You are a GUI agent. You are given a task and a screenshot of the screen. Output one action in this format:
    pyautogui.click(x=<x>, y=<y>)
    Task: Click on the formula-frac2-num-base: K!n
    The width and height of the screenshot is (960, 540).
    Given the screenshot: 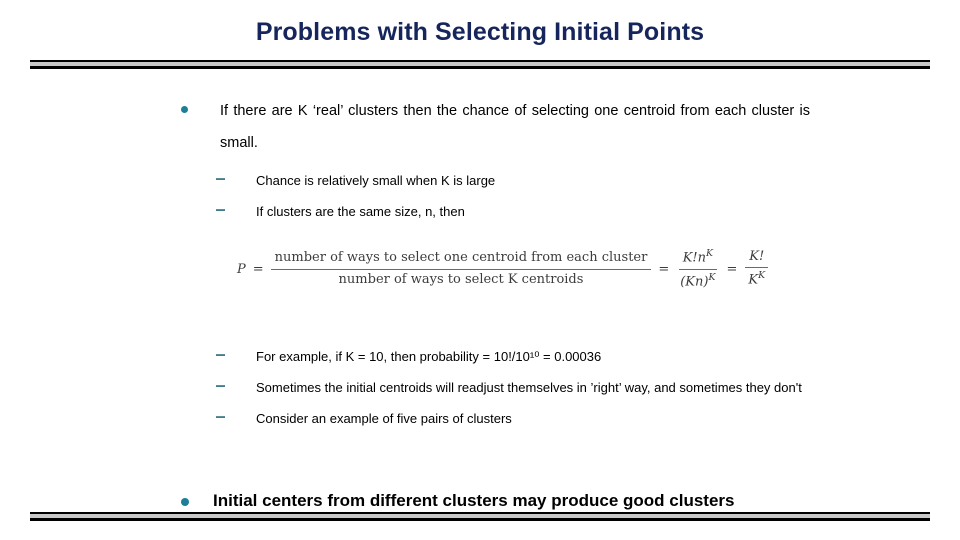 What is the action you would take?
    pyautogui.click(x=694, y=258)
    